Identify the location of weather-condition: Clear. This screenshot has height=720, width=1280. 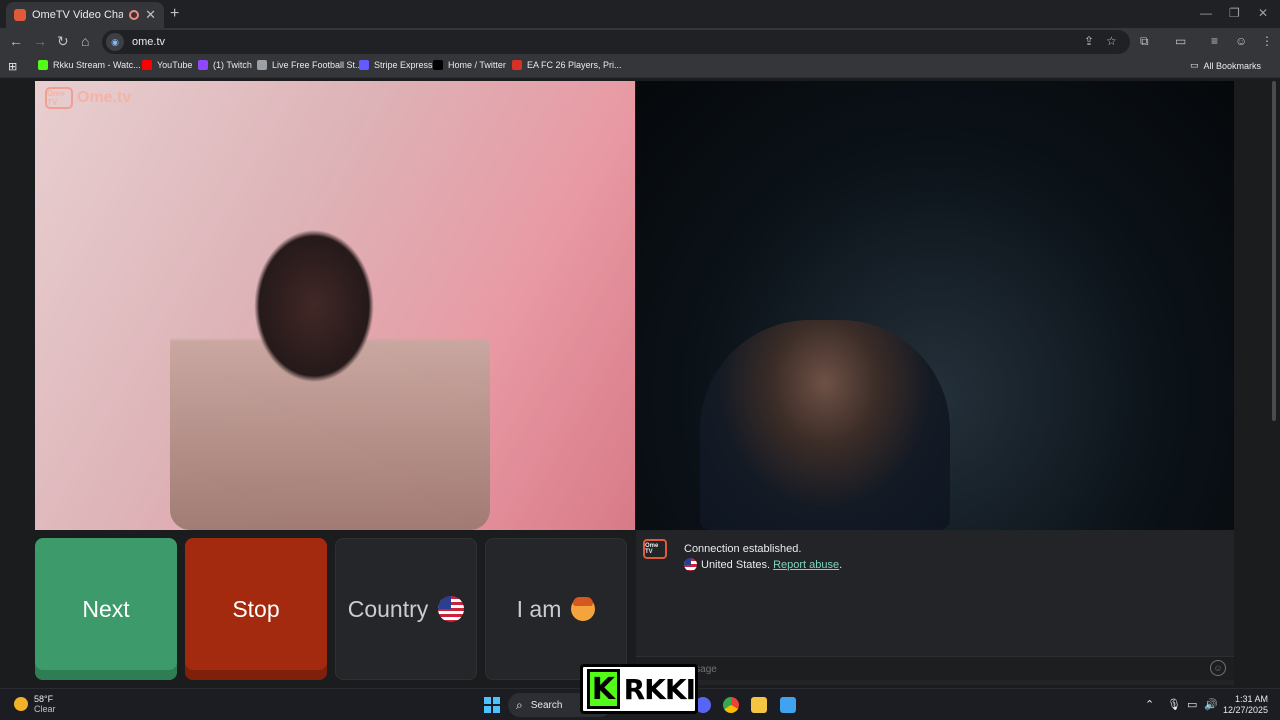
(45, 709).